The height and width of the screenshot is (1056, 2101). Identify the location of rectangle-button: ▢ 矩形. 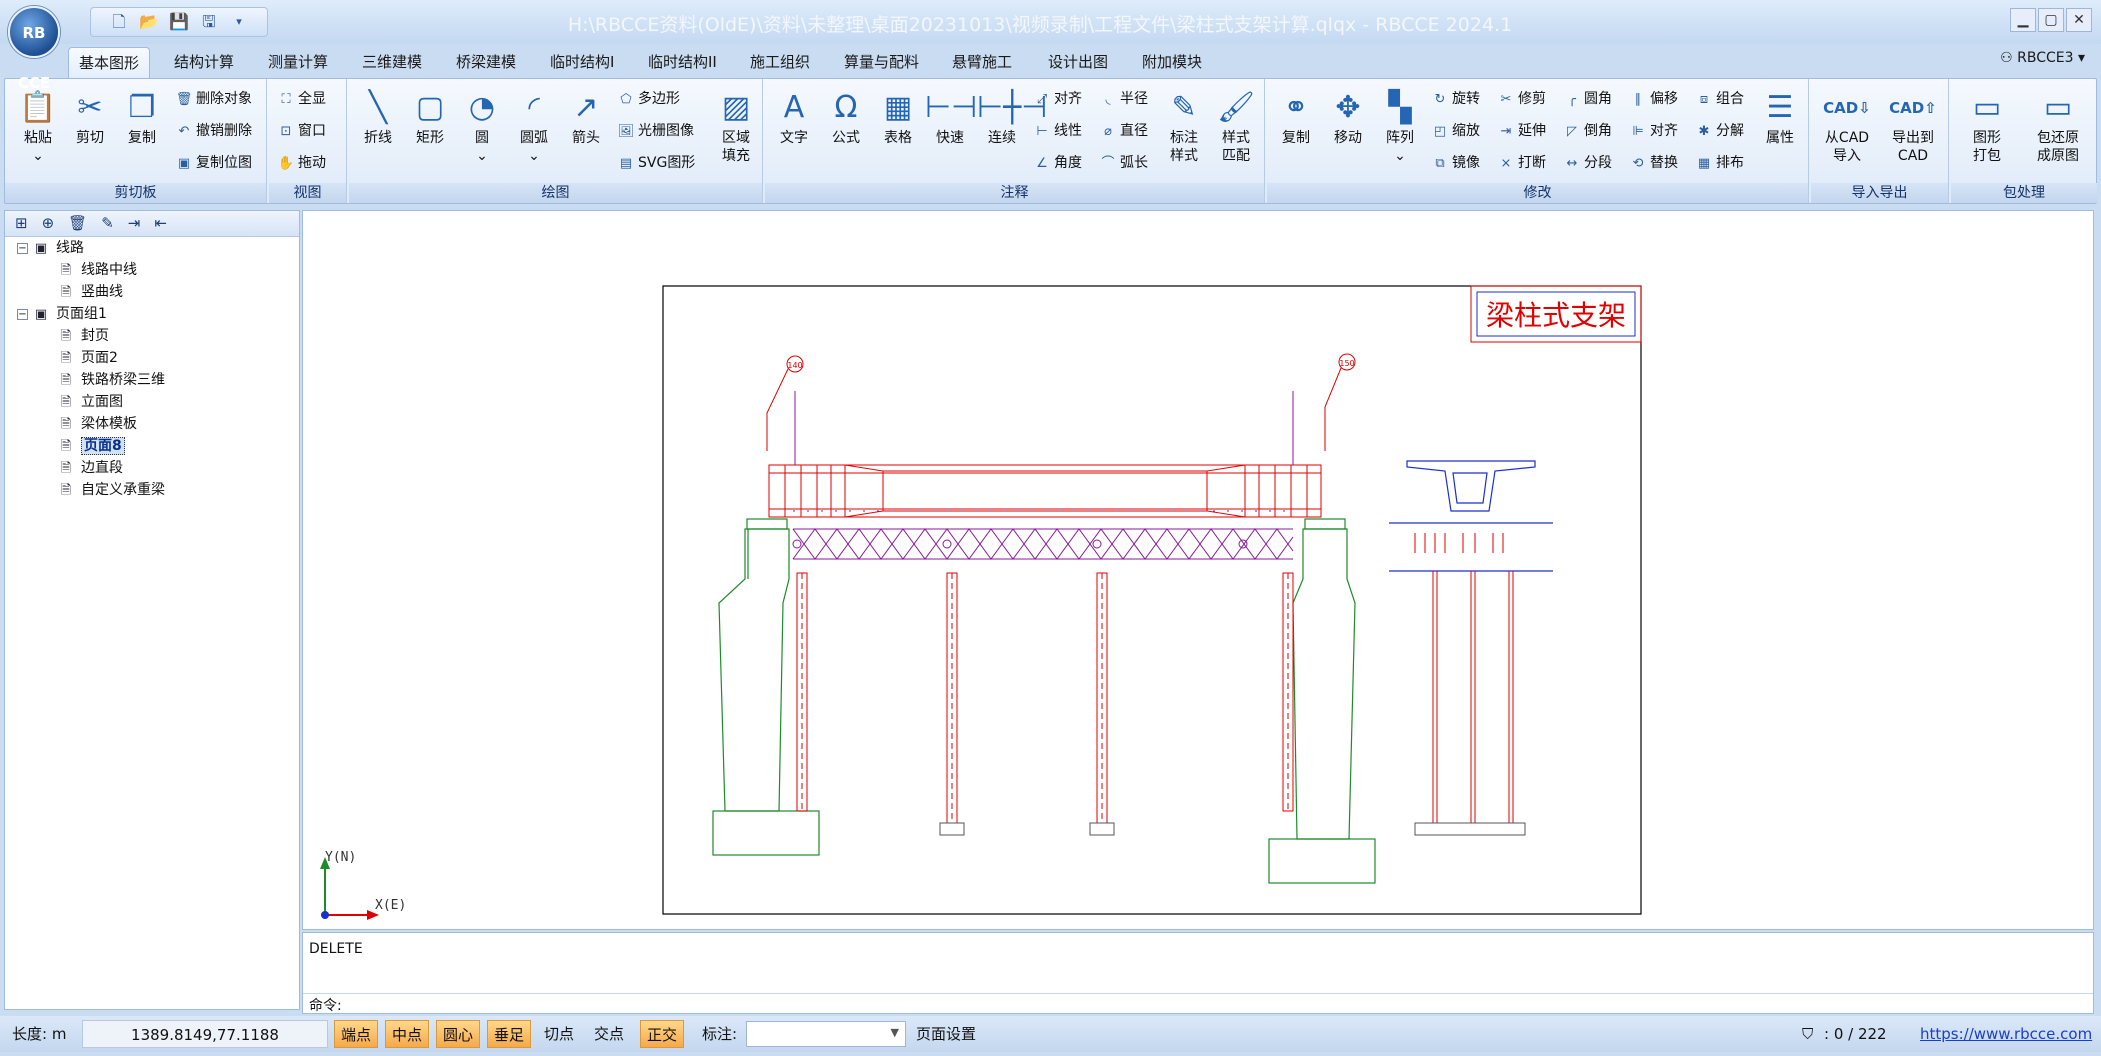
(430, 117).